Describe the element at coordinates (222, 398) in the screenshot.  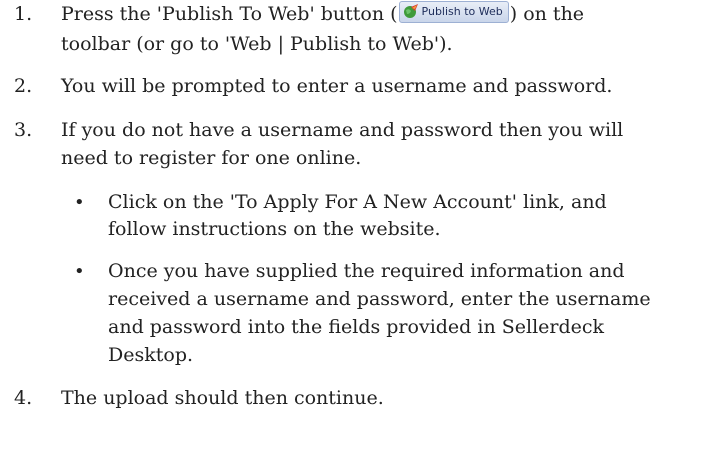
I see `step-text: The upload should then continue.` at that location.